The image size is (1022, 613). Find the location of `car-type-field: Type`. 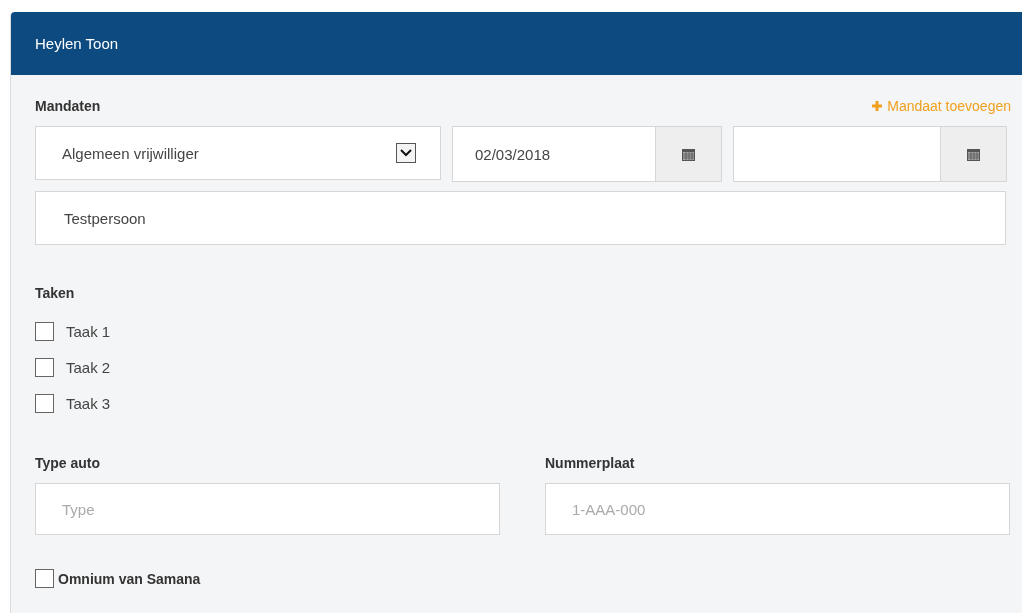

car-type-field: Type is located at coordinates (267, 509).